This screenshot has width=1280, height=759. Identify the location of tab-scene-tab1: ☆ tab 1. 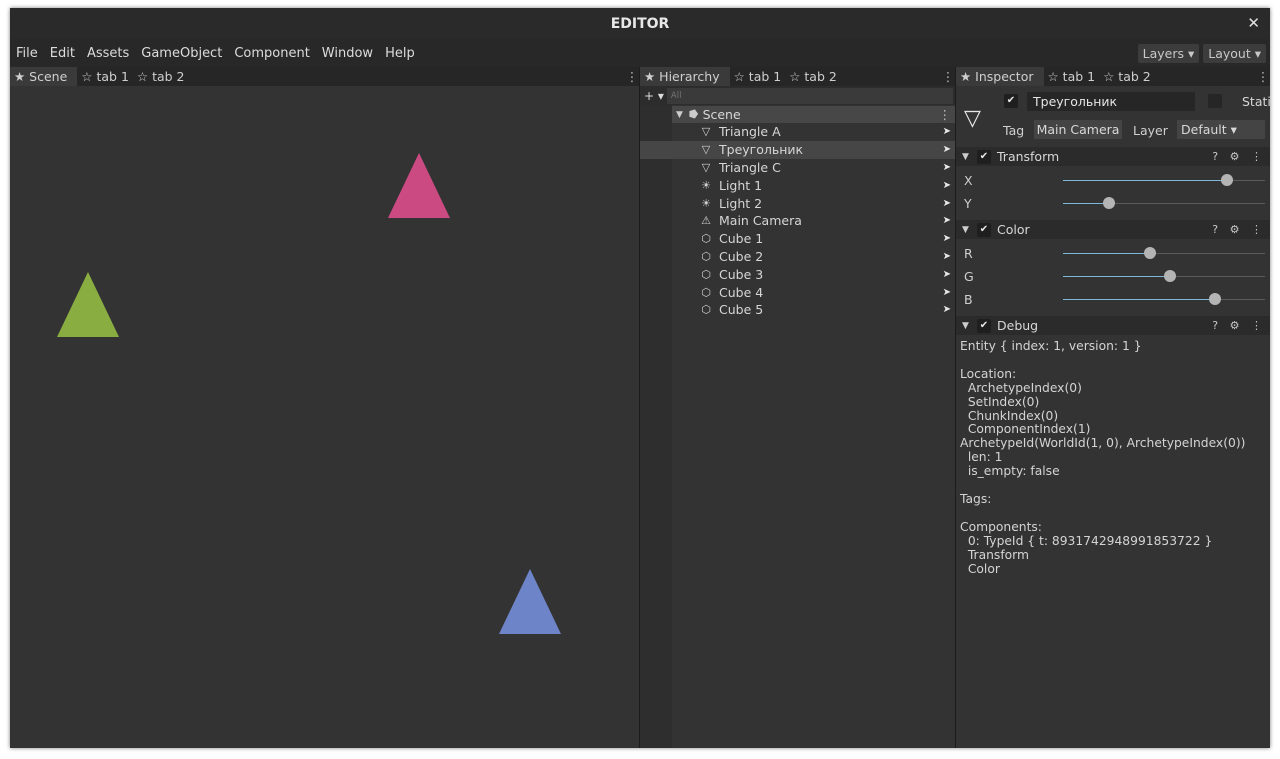
(105, 76).